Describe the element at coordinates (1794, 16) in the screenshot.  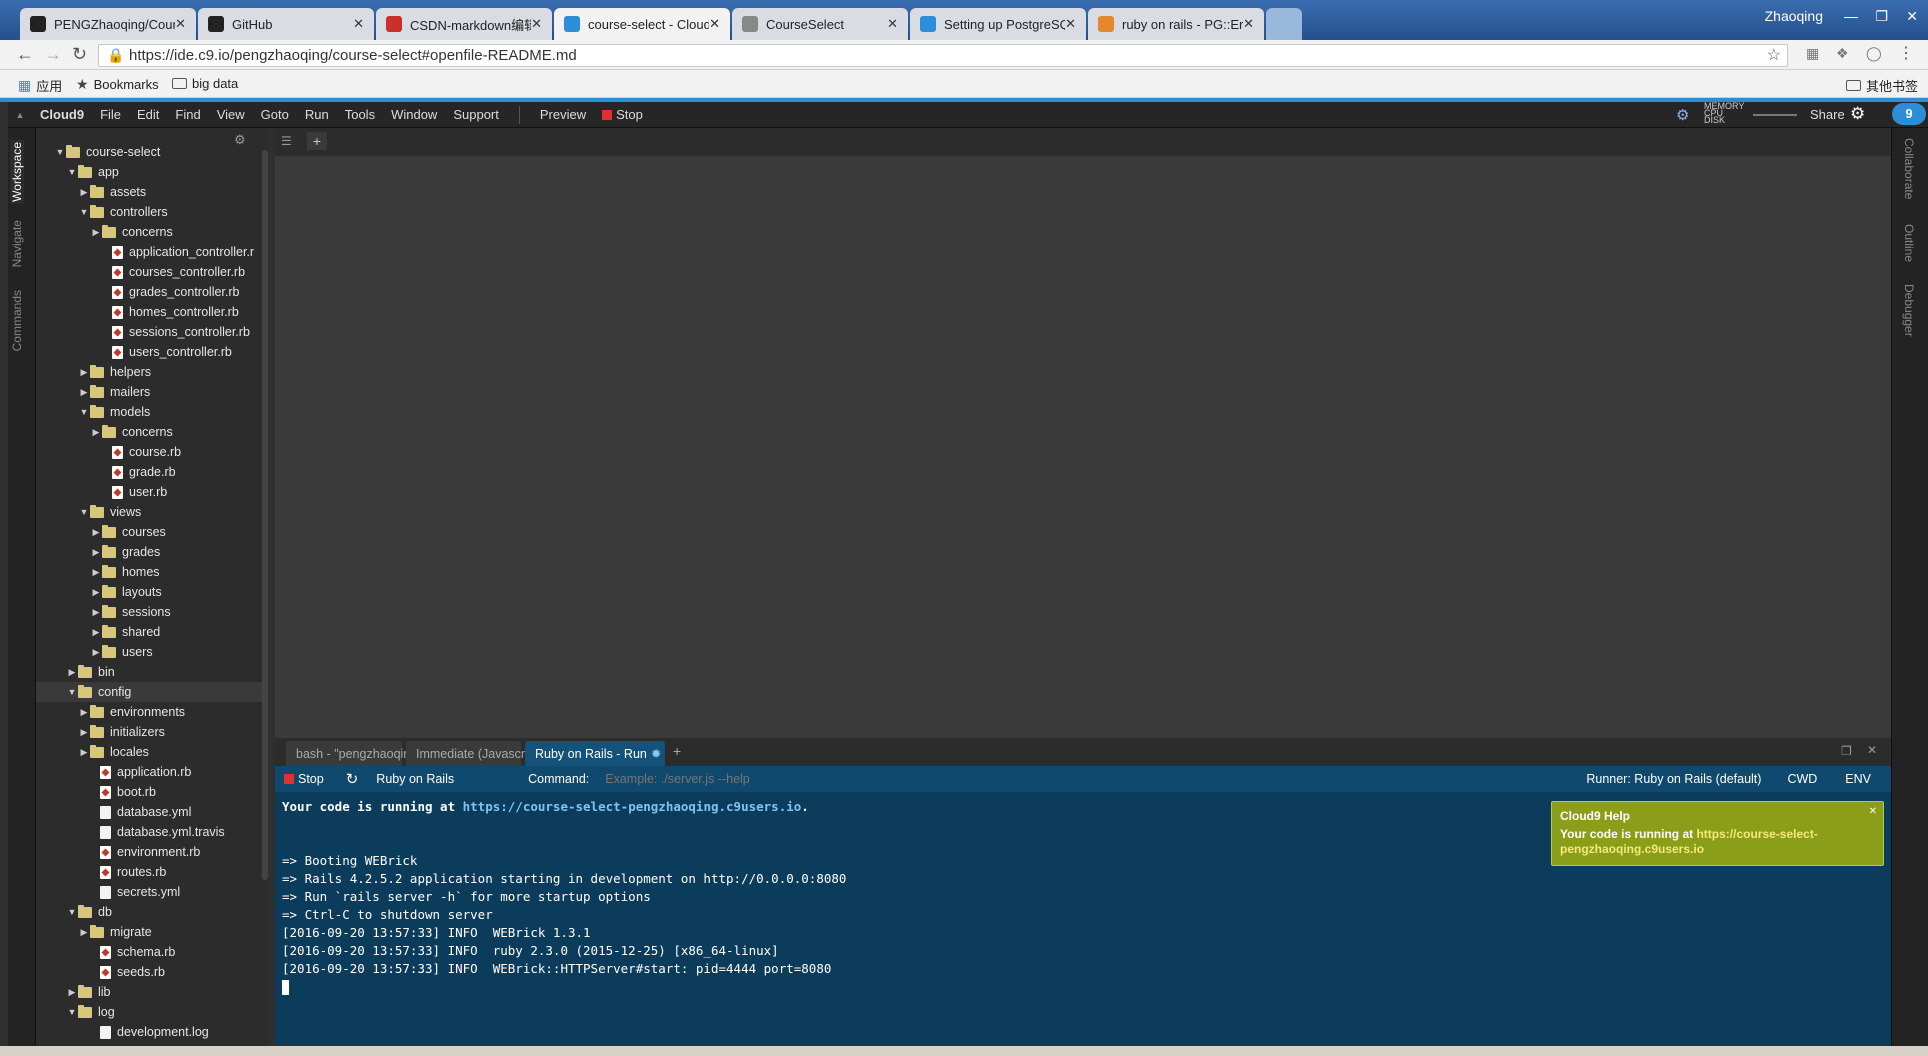
I see `profile-name: Zhaoqing` at that location.